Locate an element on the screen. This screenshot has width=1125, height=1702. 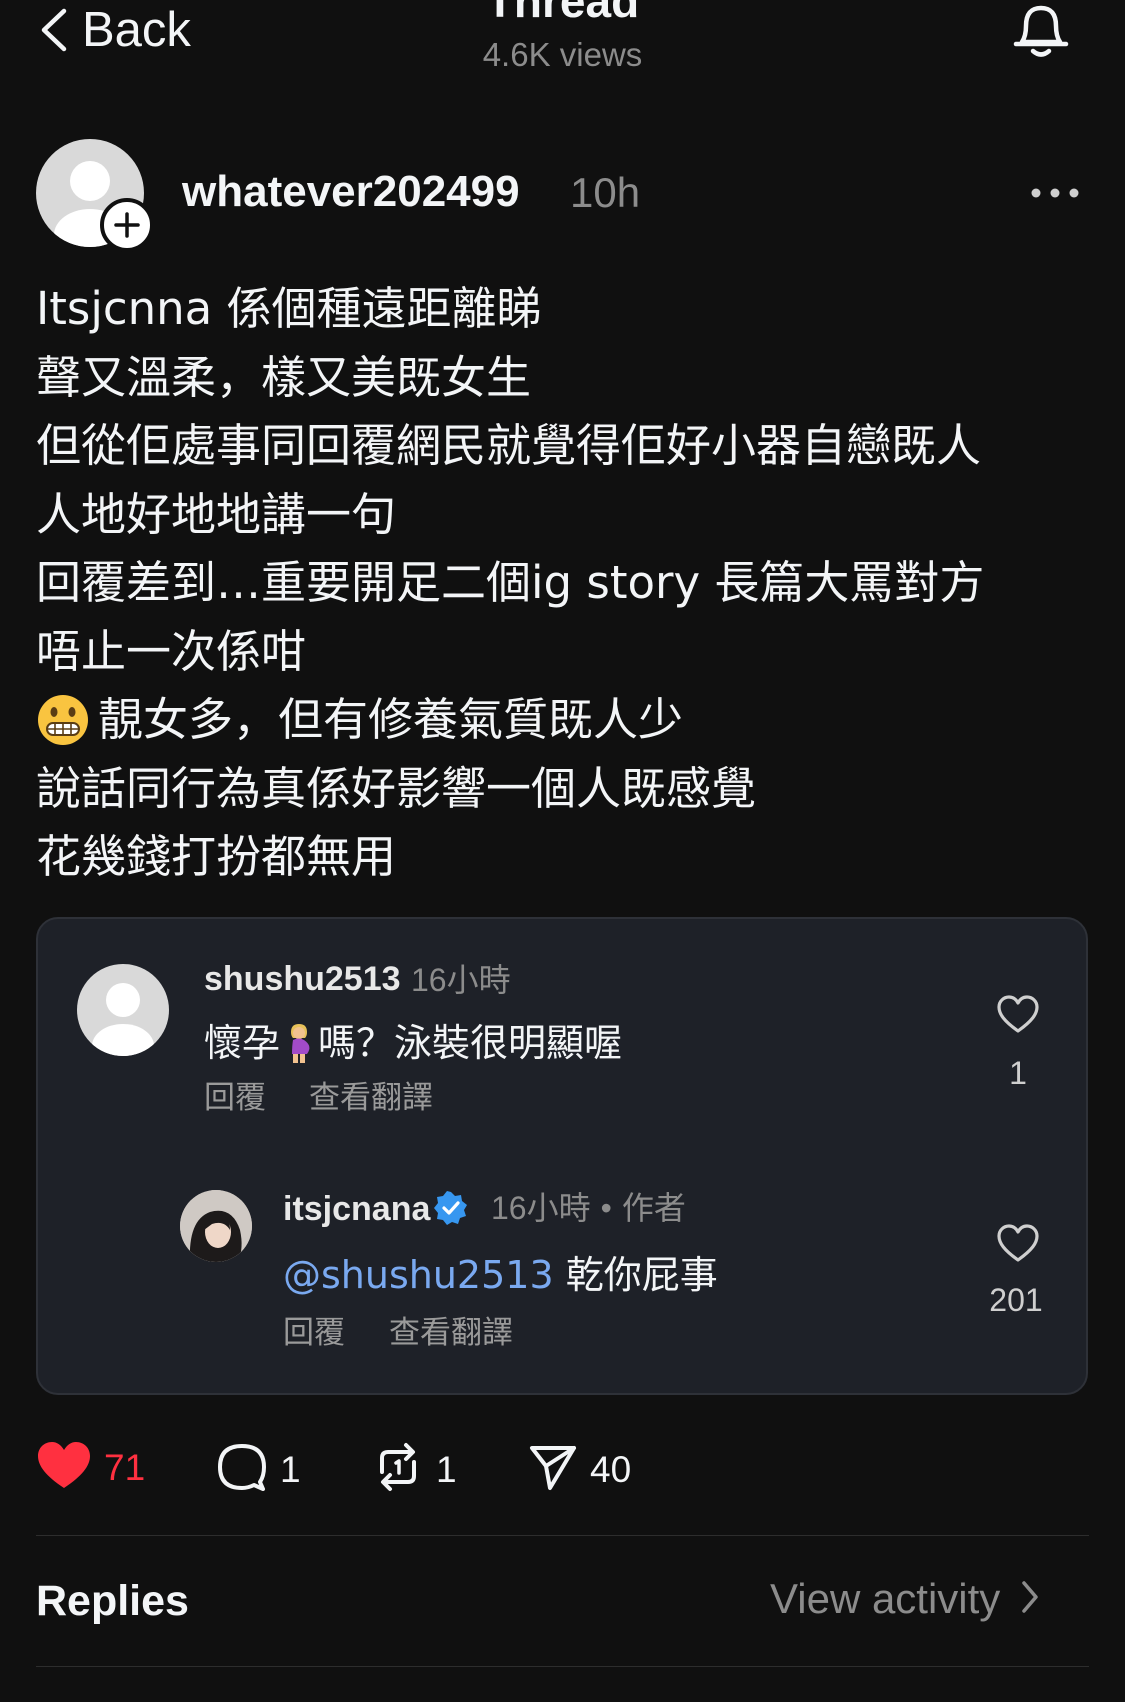
repost-icon is located at coordinates (398, 1469).